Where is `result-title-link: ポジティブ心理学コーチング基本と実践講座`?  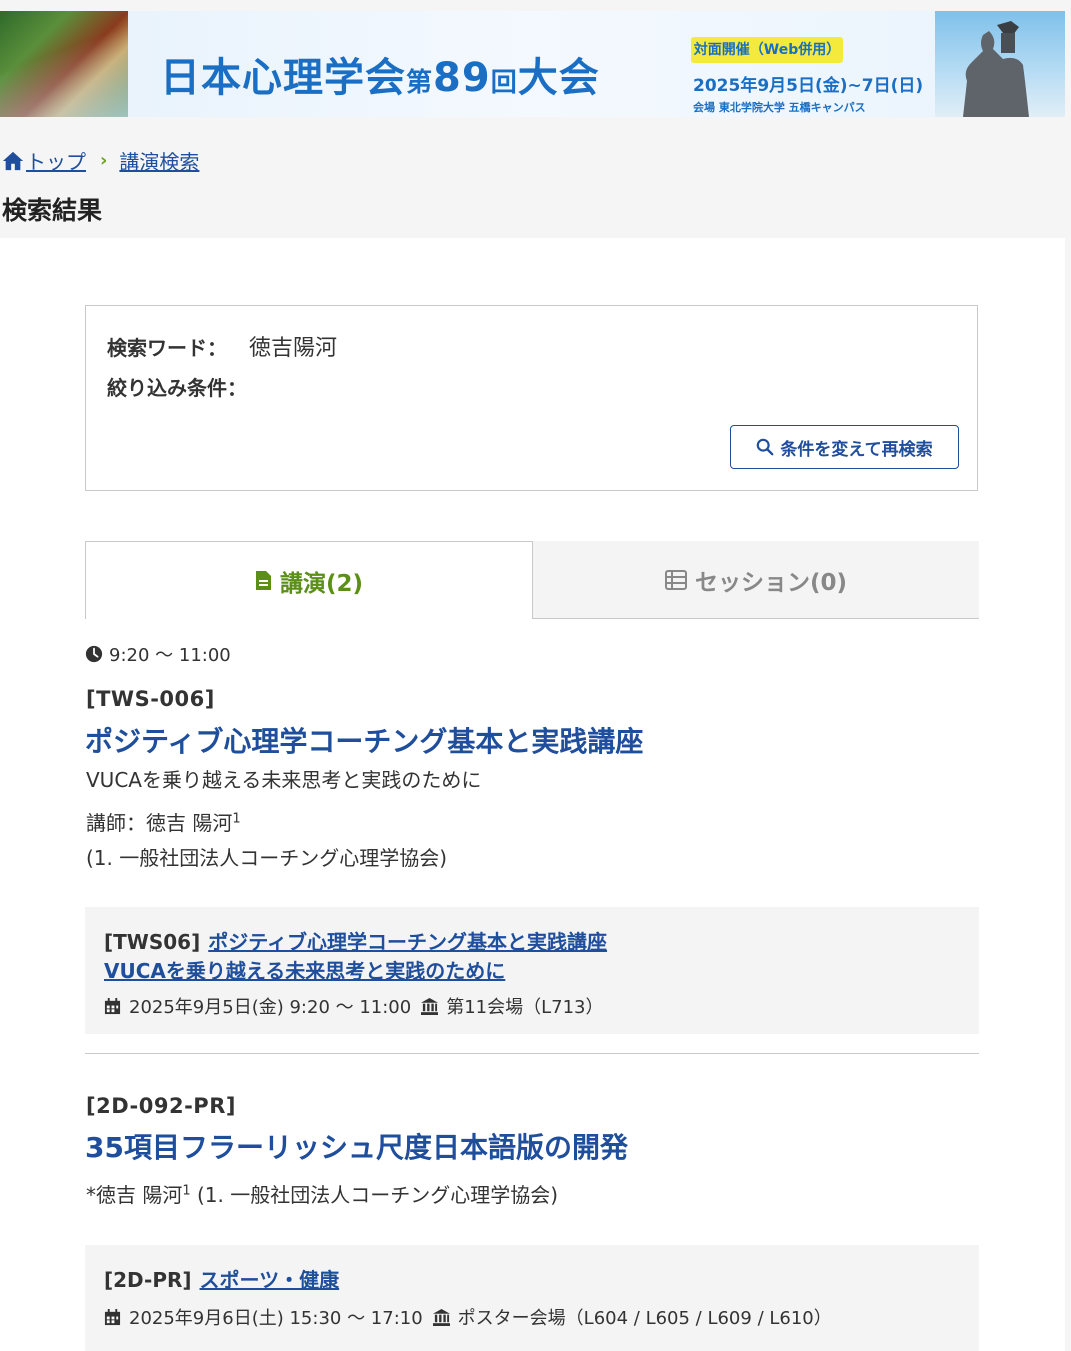 result-title-link: ポジティブ心理学コーチング基本と実践講座 is located at coordinates (364, 740).